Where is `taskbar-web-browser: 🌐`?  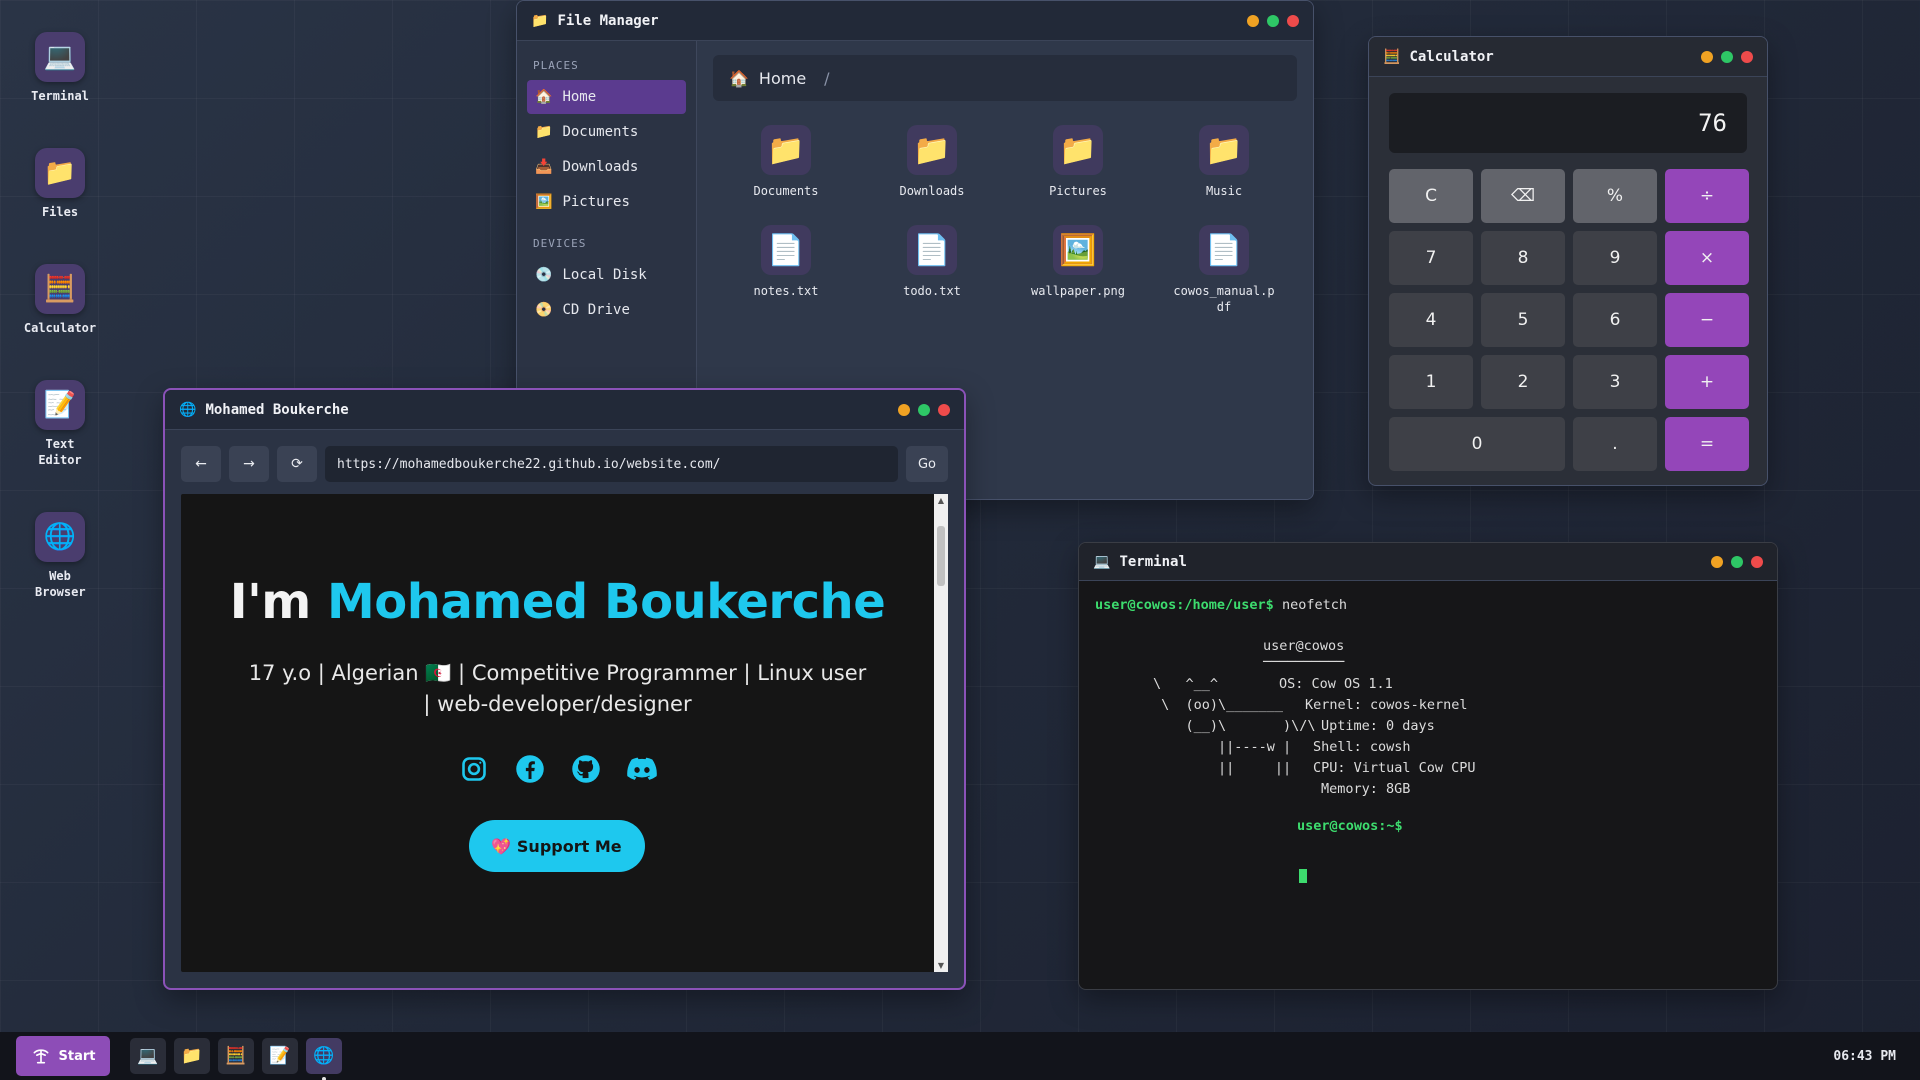 taskbar-web-browser: 🌐 is located at coordinates (324, 1059).